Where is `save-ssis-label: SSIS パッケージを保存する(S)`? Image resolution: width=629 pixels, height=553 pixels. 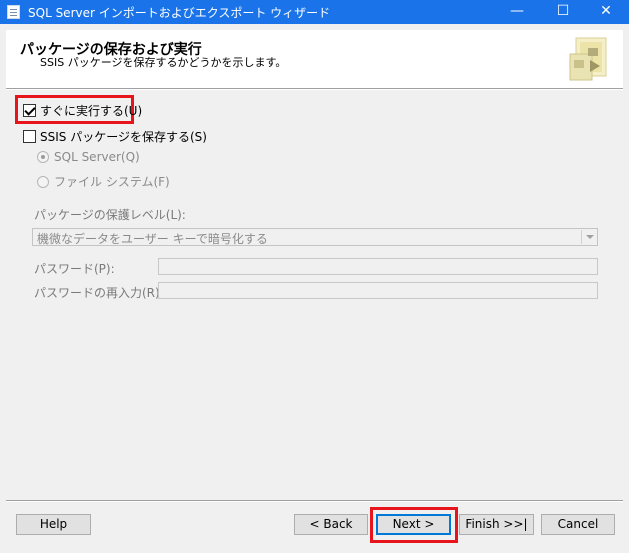 save-ssis-label: SSIS パッケージを保存する(S) is located at coordinates (123, 137).